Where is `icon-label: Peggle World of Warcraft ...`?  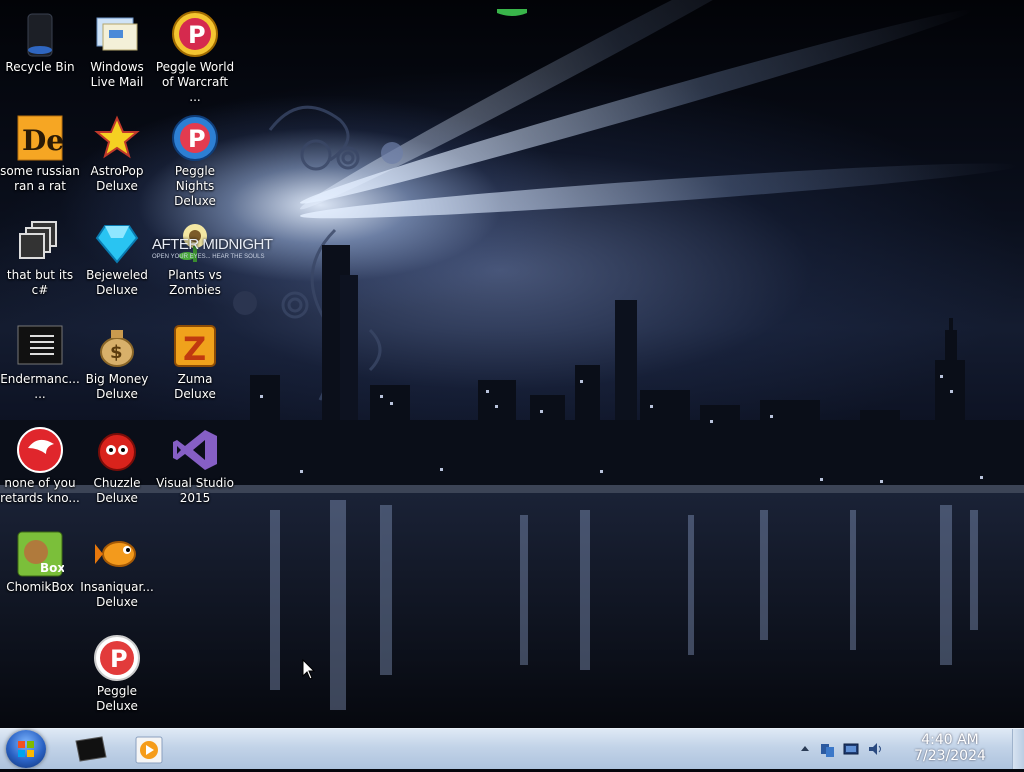 icon-label: Peggle World of Warcraft ... is located at coordinates (195, 82).